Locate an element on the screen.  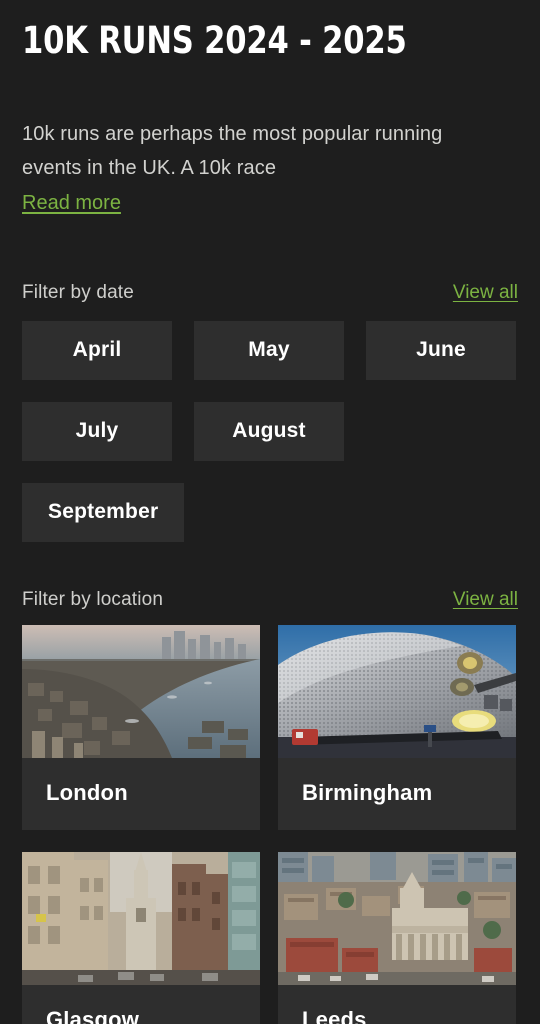
london-photo is located at coordinates (141, 691).